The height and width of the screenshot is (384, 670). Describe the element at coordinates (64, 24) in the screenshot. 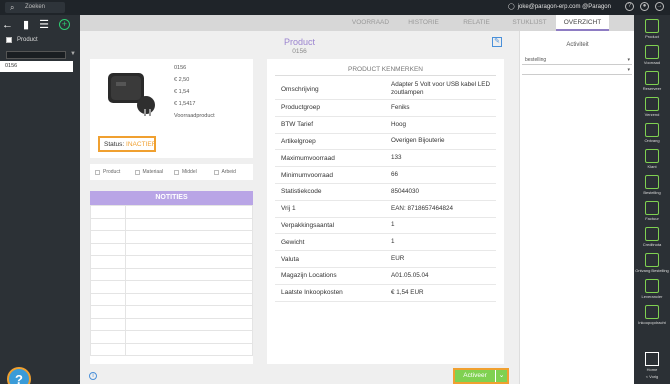

I see `add-icon: +` at that location.